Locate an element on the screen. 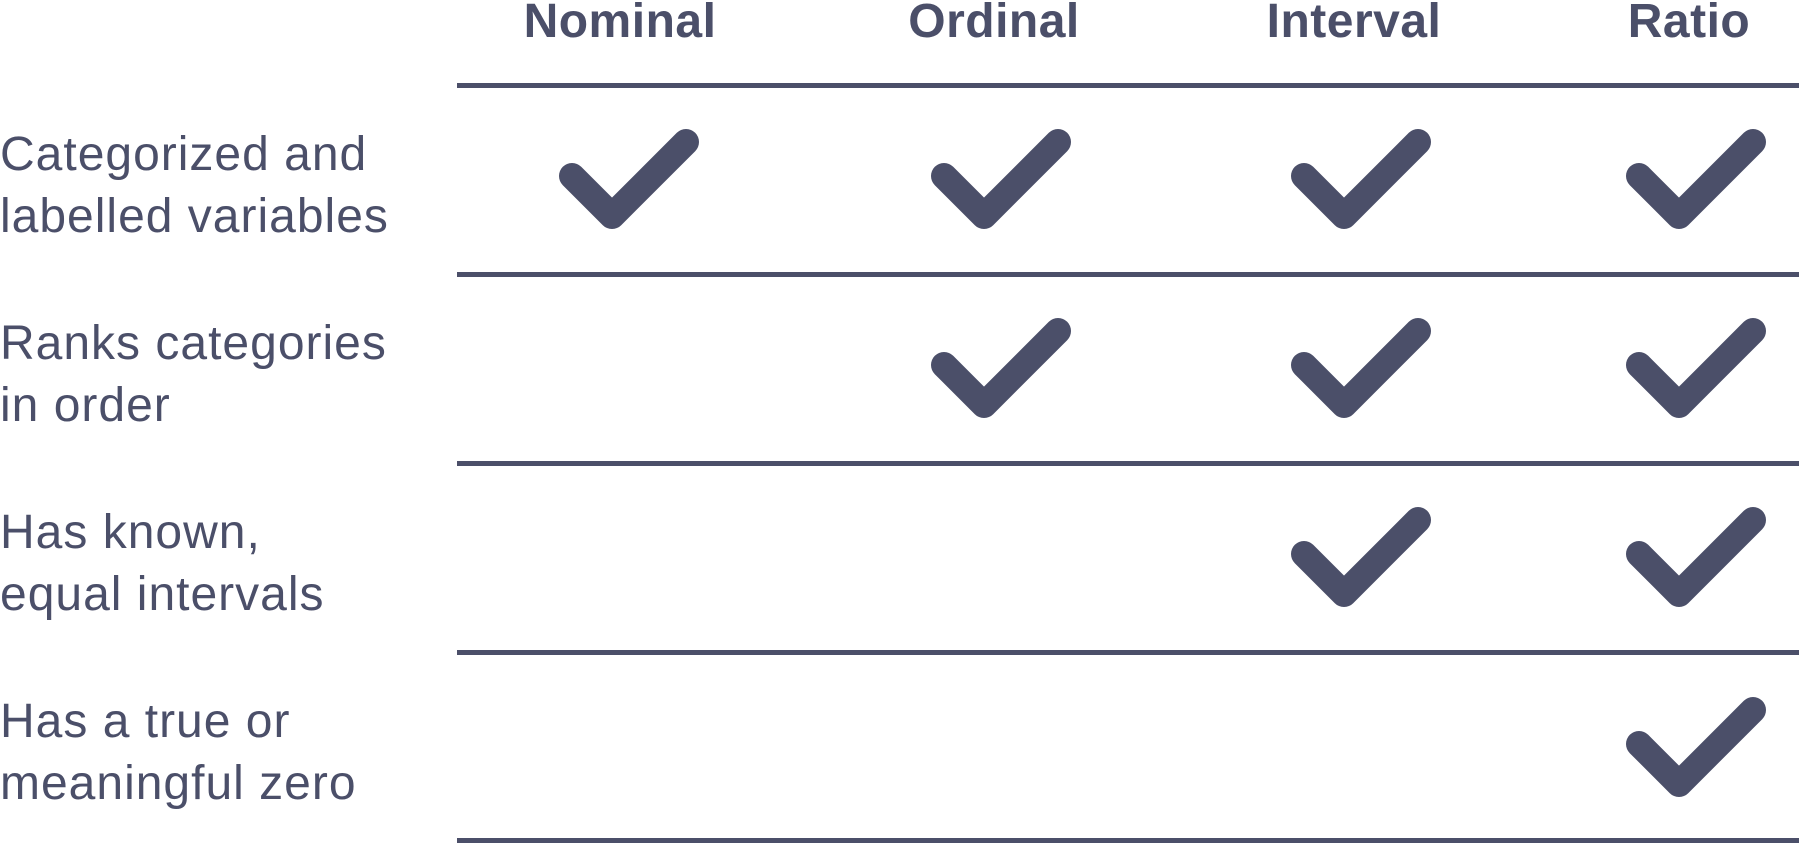 The width and height of the screenshot is (1799, 843). row-label-line: Has a true or is located at coordinates (145, 721).